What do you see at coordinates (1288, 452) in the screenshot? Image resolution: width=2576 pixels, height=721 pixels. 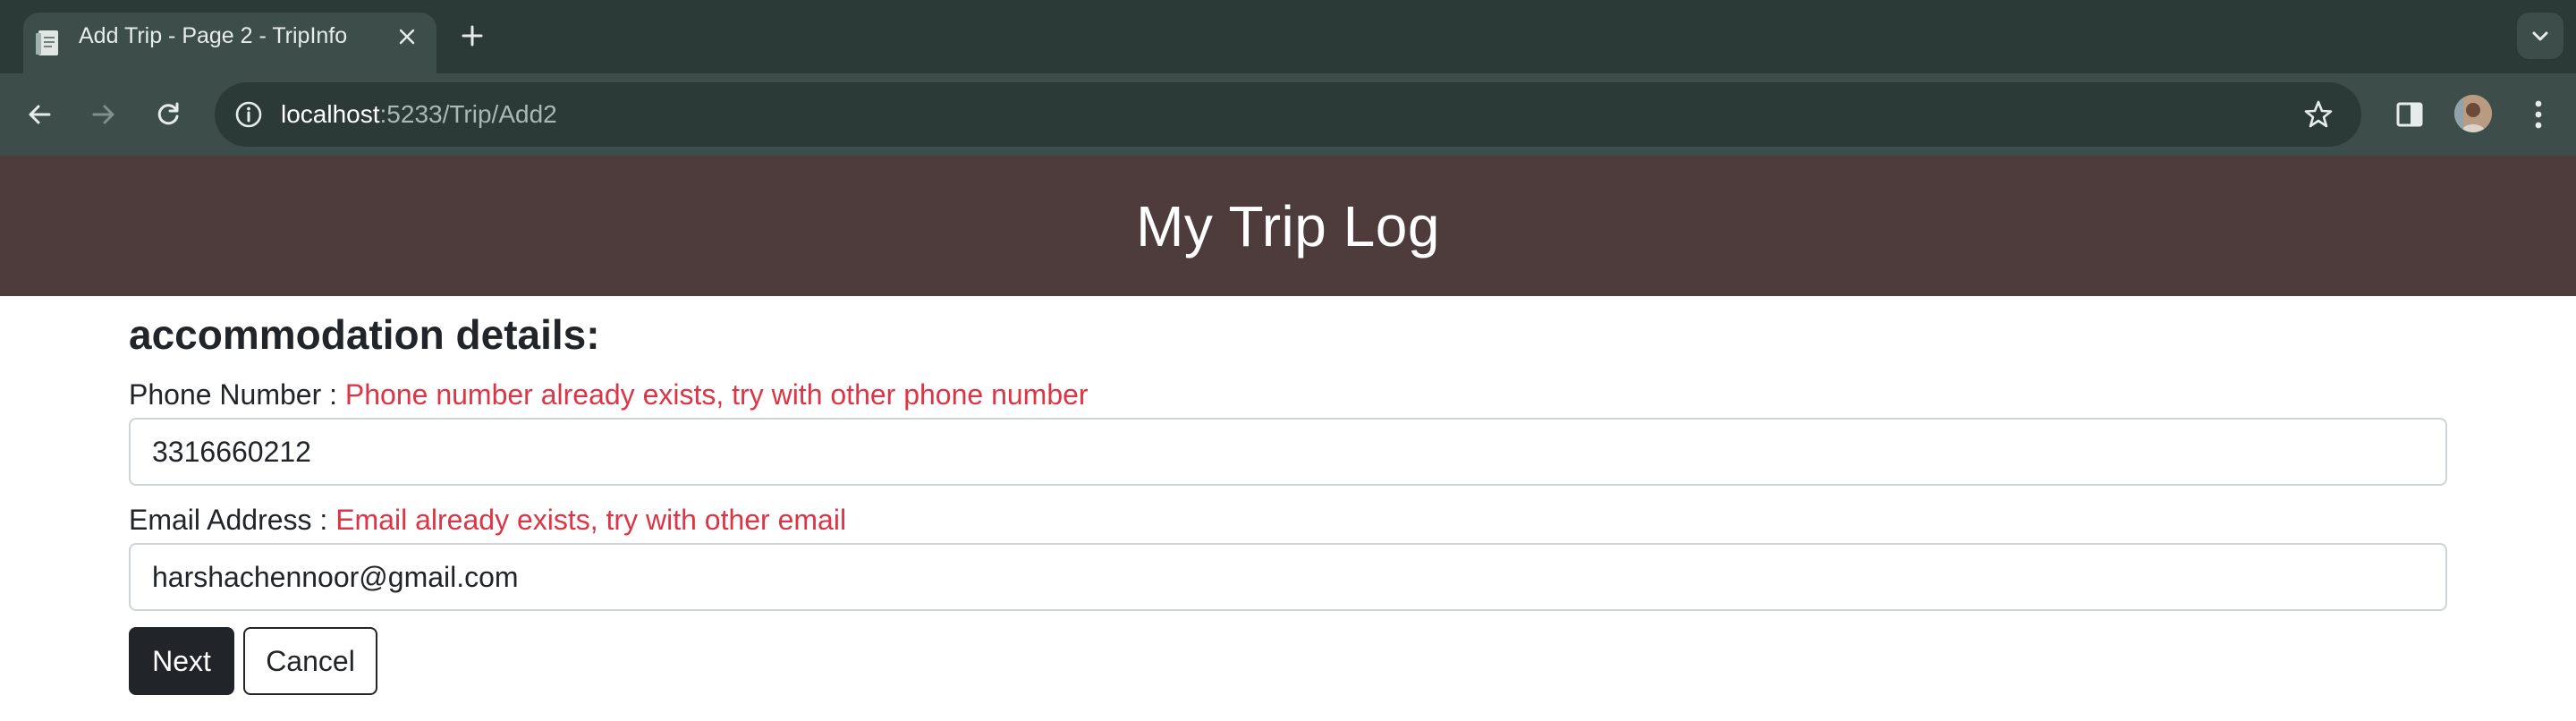 I see `phone-number-input` at bounding box center [1288, 452].